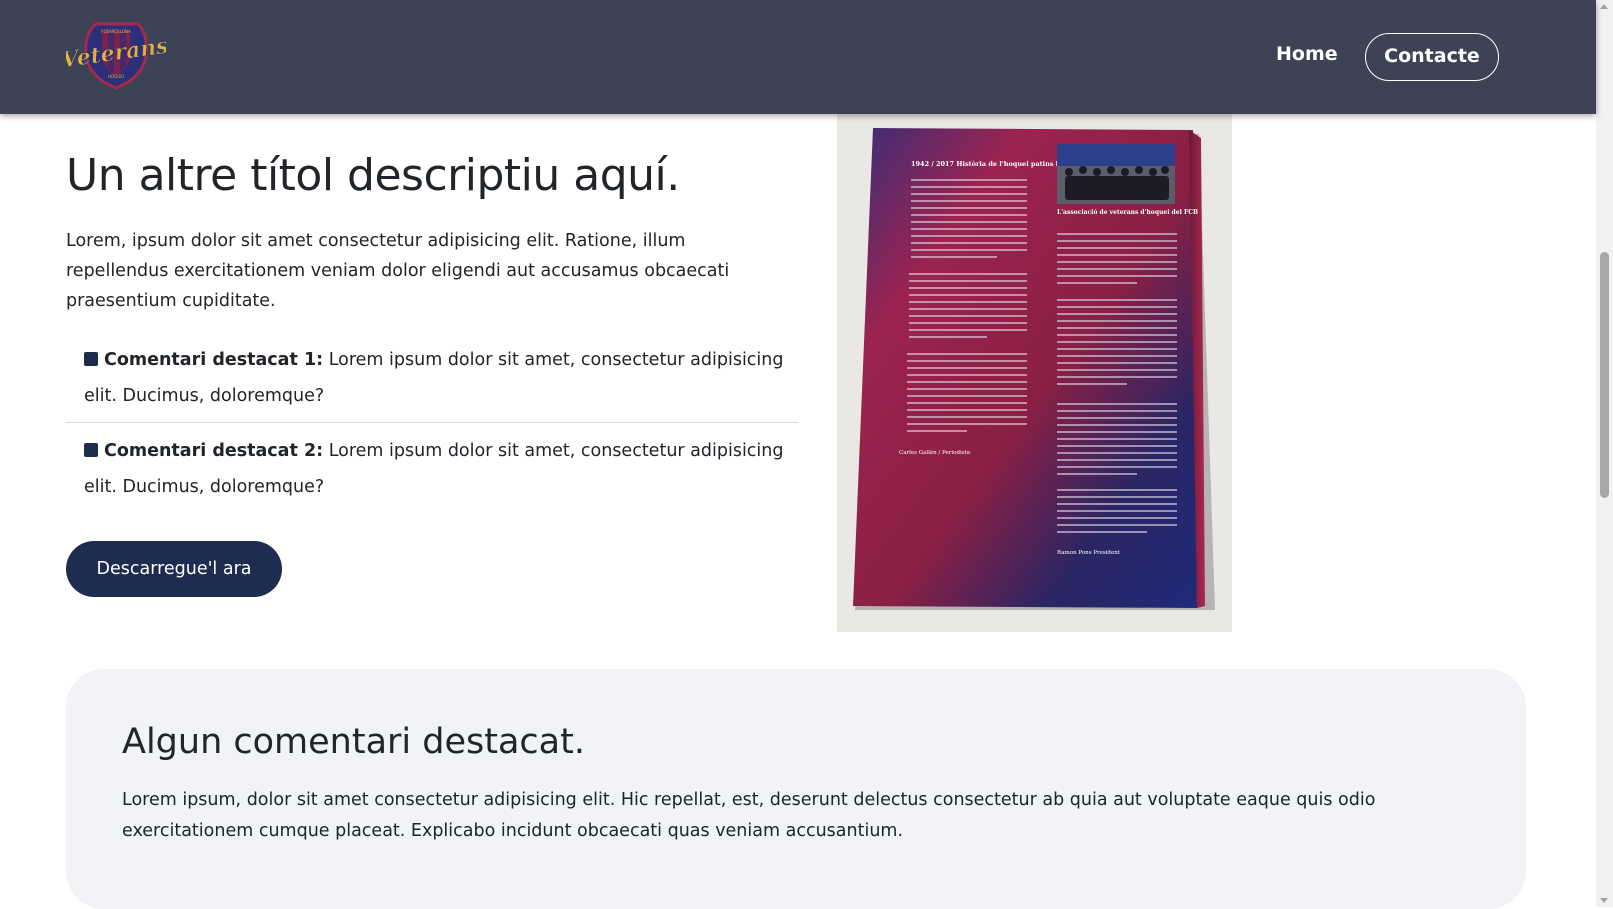  I want to click on scroll-up-arrow-icon, so click(1604, 6).